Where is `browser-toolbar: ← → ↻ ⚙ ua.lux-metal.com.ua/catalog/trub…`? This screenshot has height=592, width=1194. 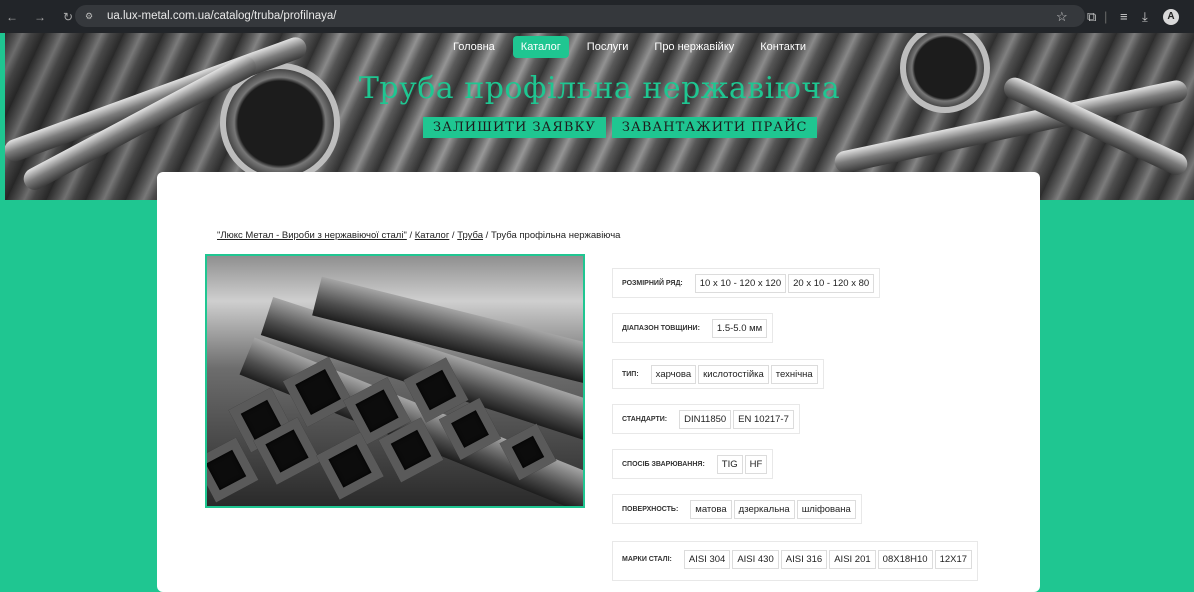
browser-toolbar: ← → ↻ ⚙ ua.lux-metal.com.ua/catalog/trub… is located at coordinates (597, 16).